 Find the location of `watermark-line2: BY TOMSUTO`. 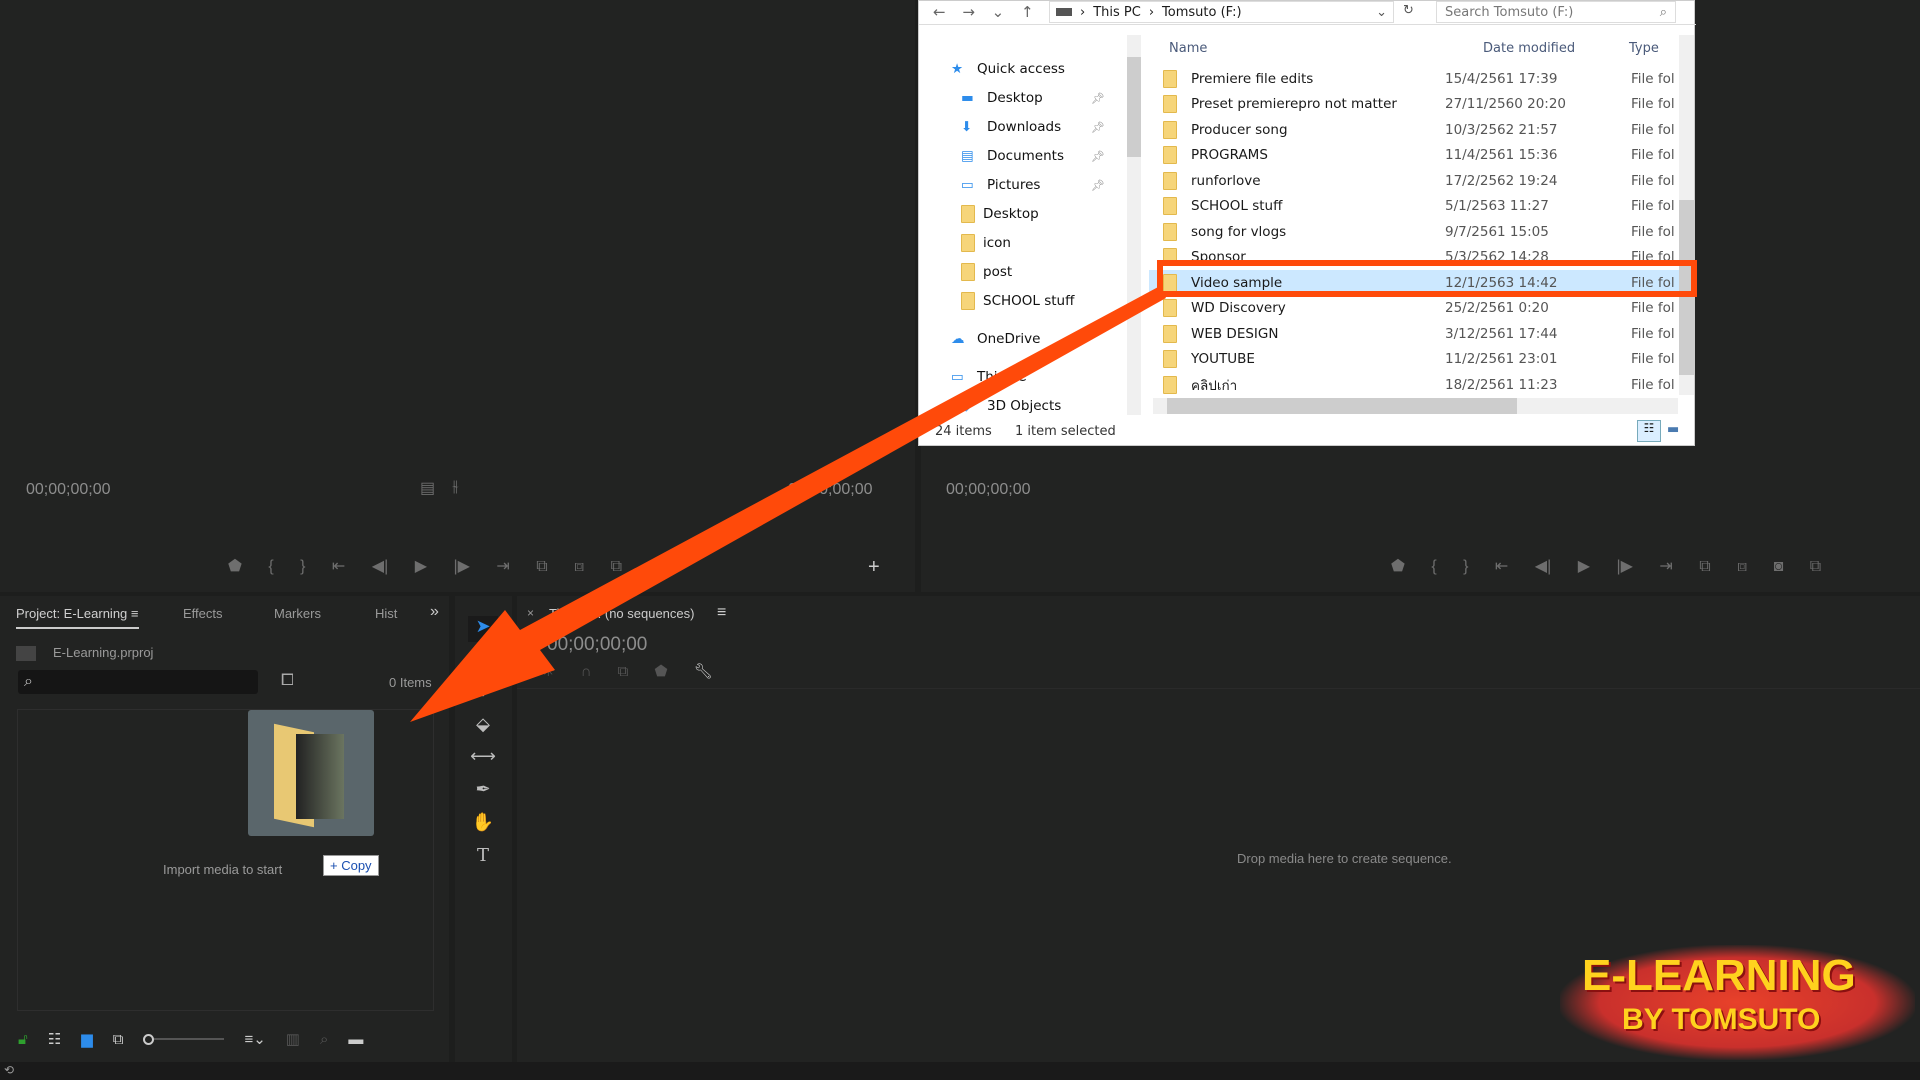

watermark-line2: BY TOMSUTO is located at coordinates (1721, 1019).